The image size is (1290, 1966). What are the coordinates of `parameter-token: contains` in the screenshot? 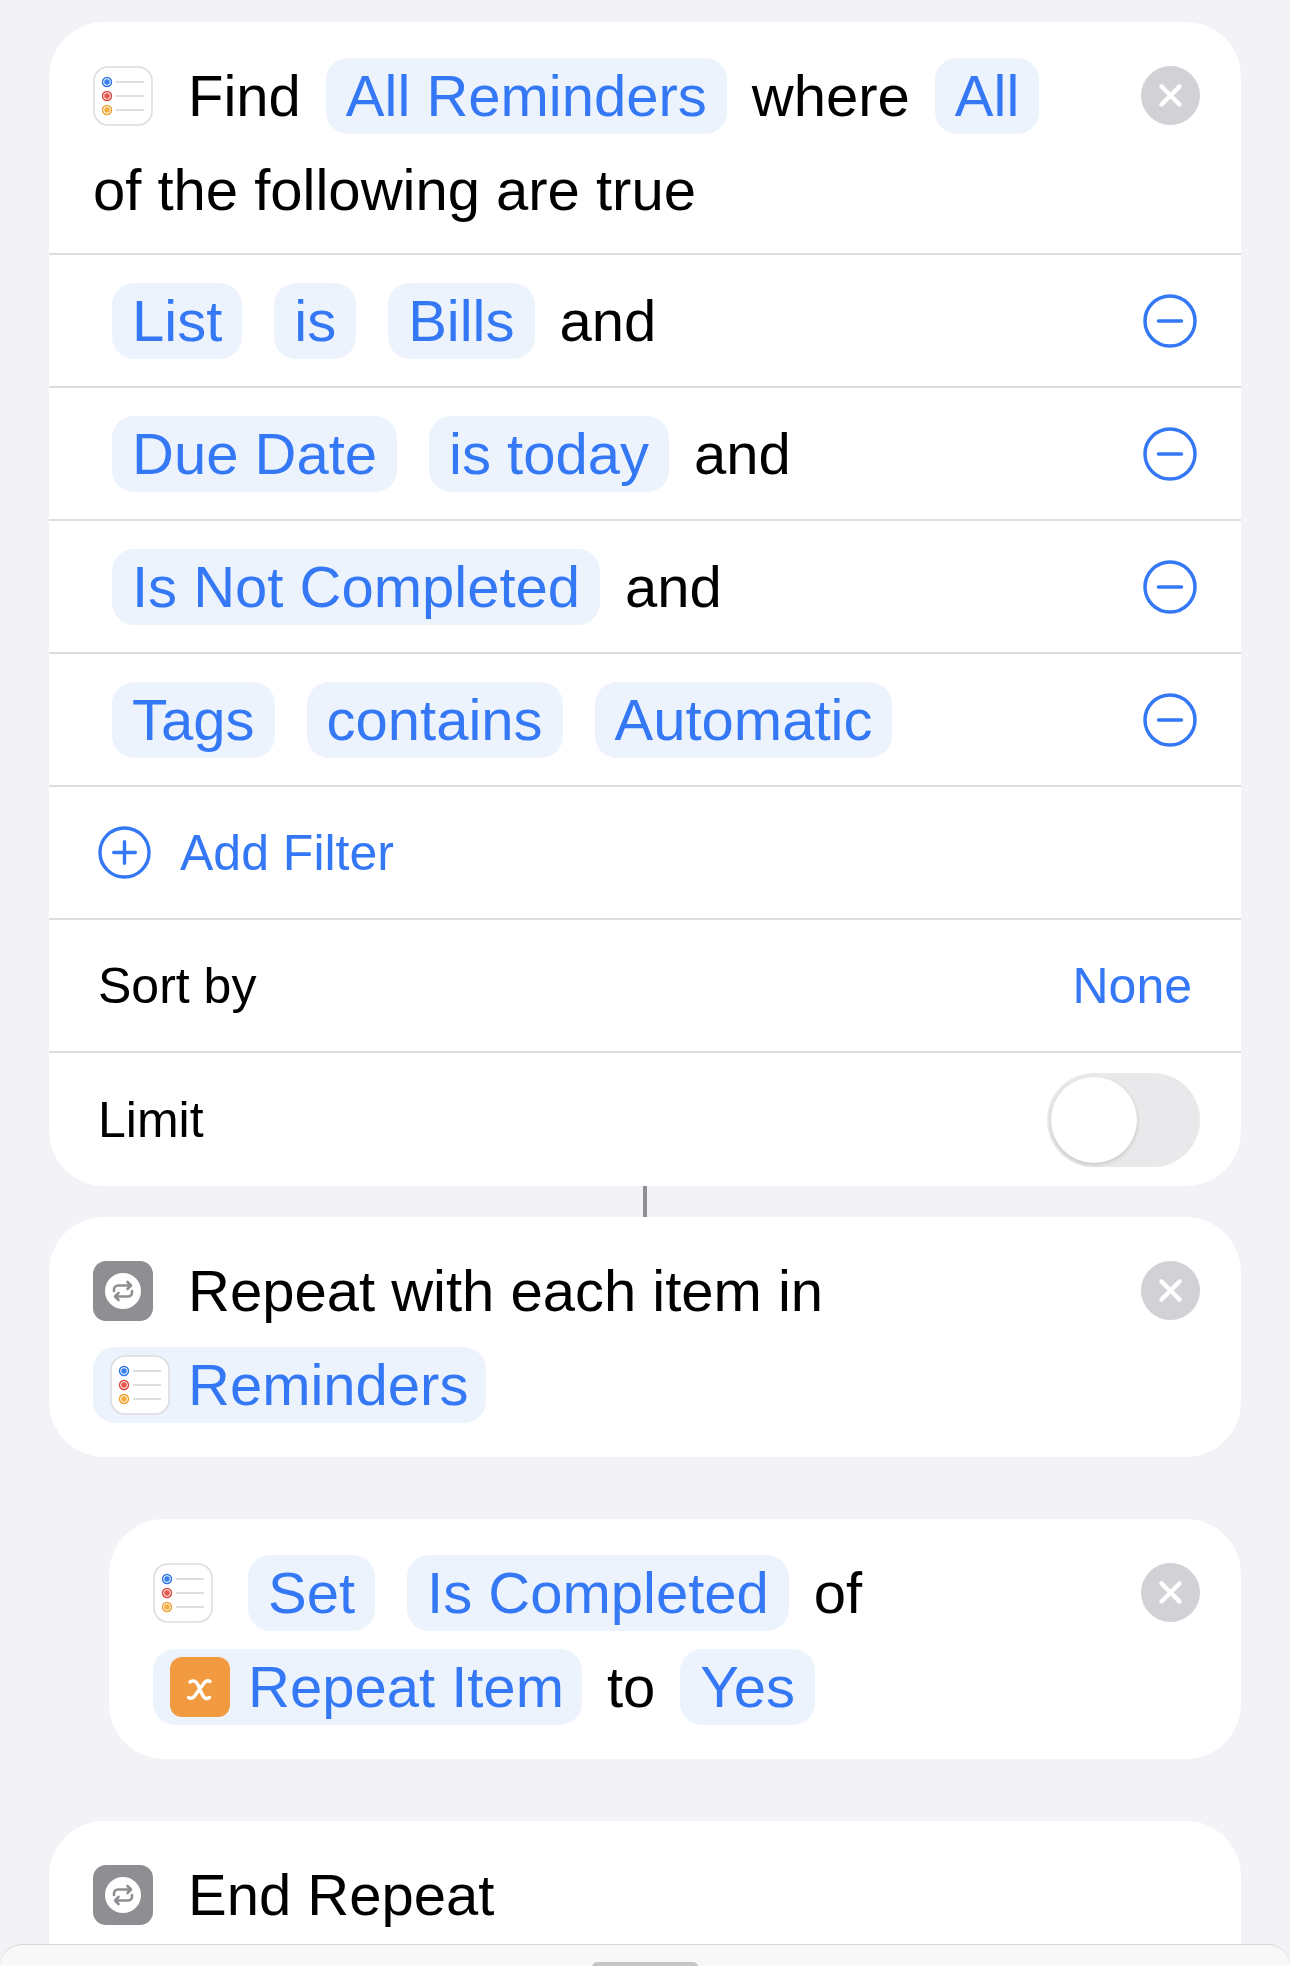 It's located at (434, 719).